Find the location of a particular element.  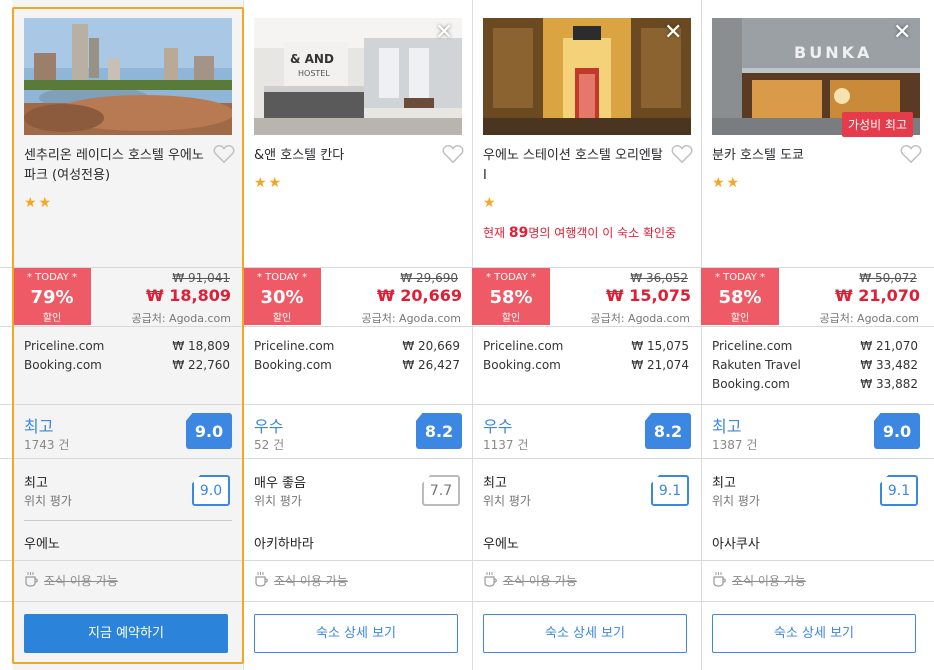

deal-badge: * TODAY * 30% 할인 is located at coordinates (282, 296).